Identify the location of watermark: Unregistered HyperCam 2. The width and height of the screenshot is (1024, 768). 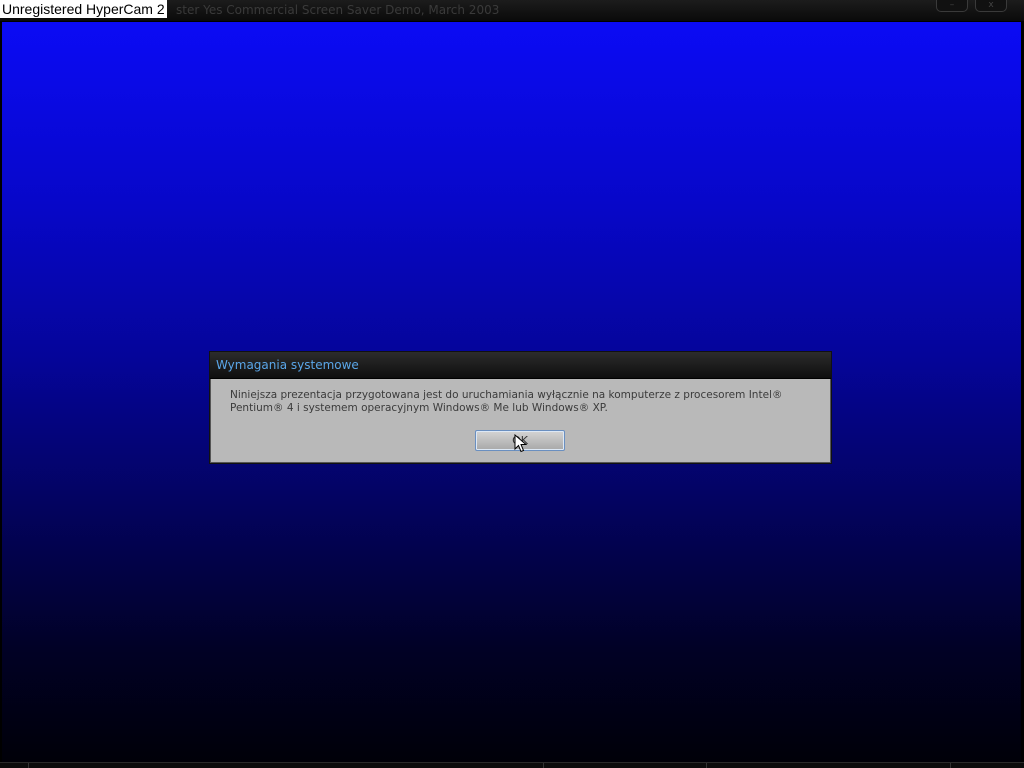
(83, 9).